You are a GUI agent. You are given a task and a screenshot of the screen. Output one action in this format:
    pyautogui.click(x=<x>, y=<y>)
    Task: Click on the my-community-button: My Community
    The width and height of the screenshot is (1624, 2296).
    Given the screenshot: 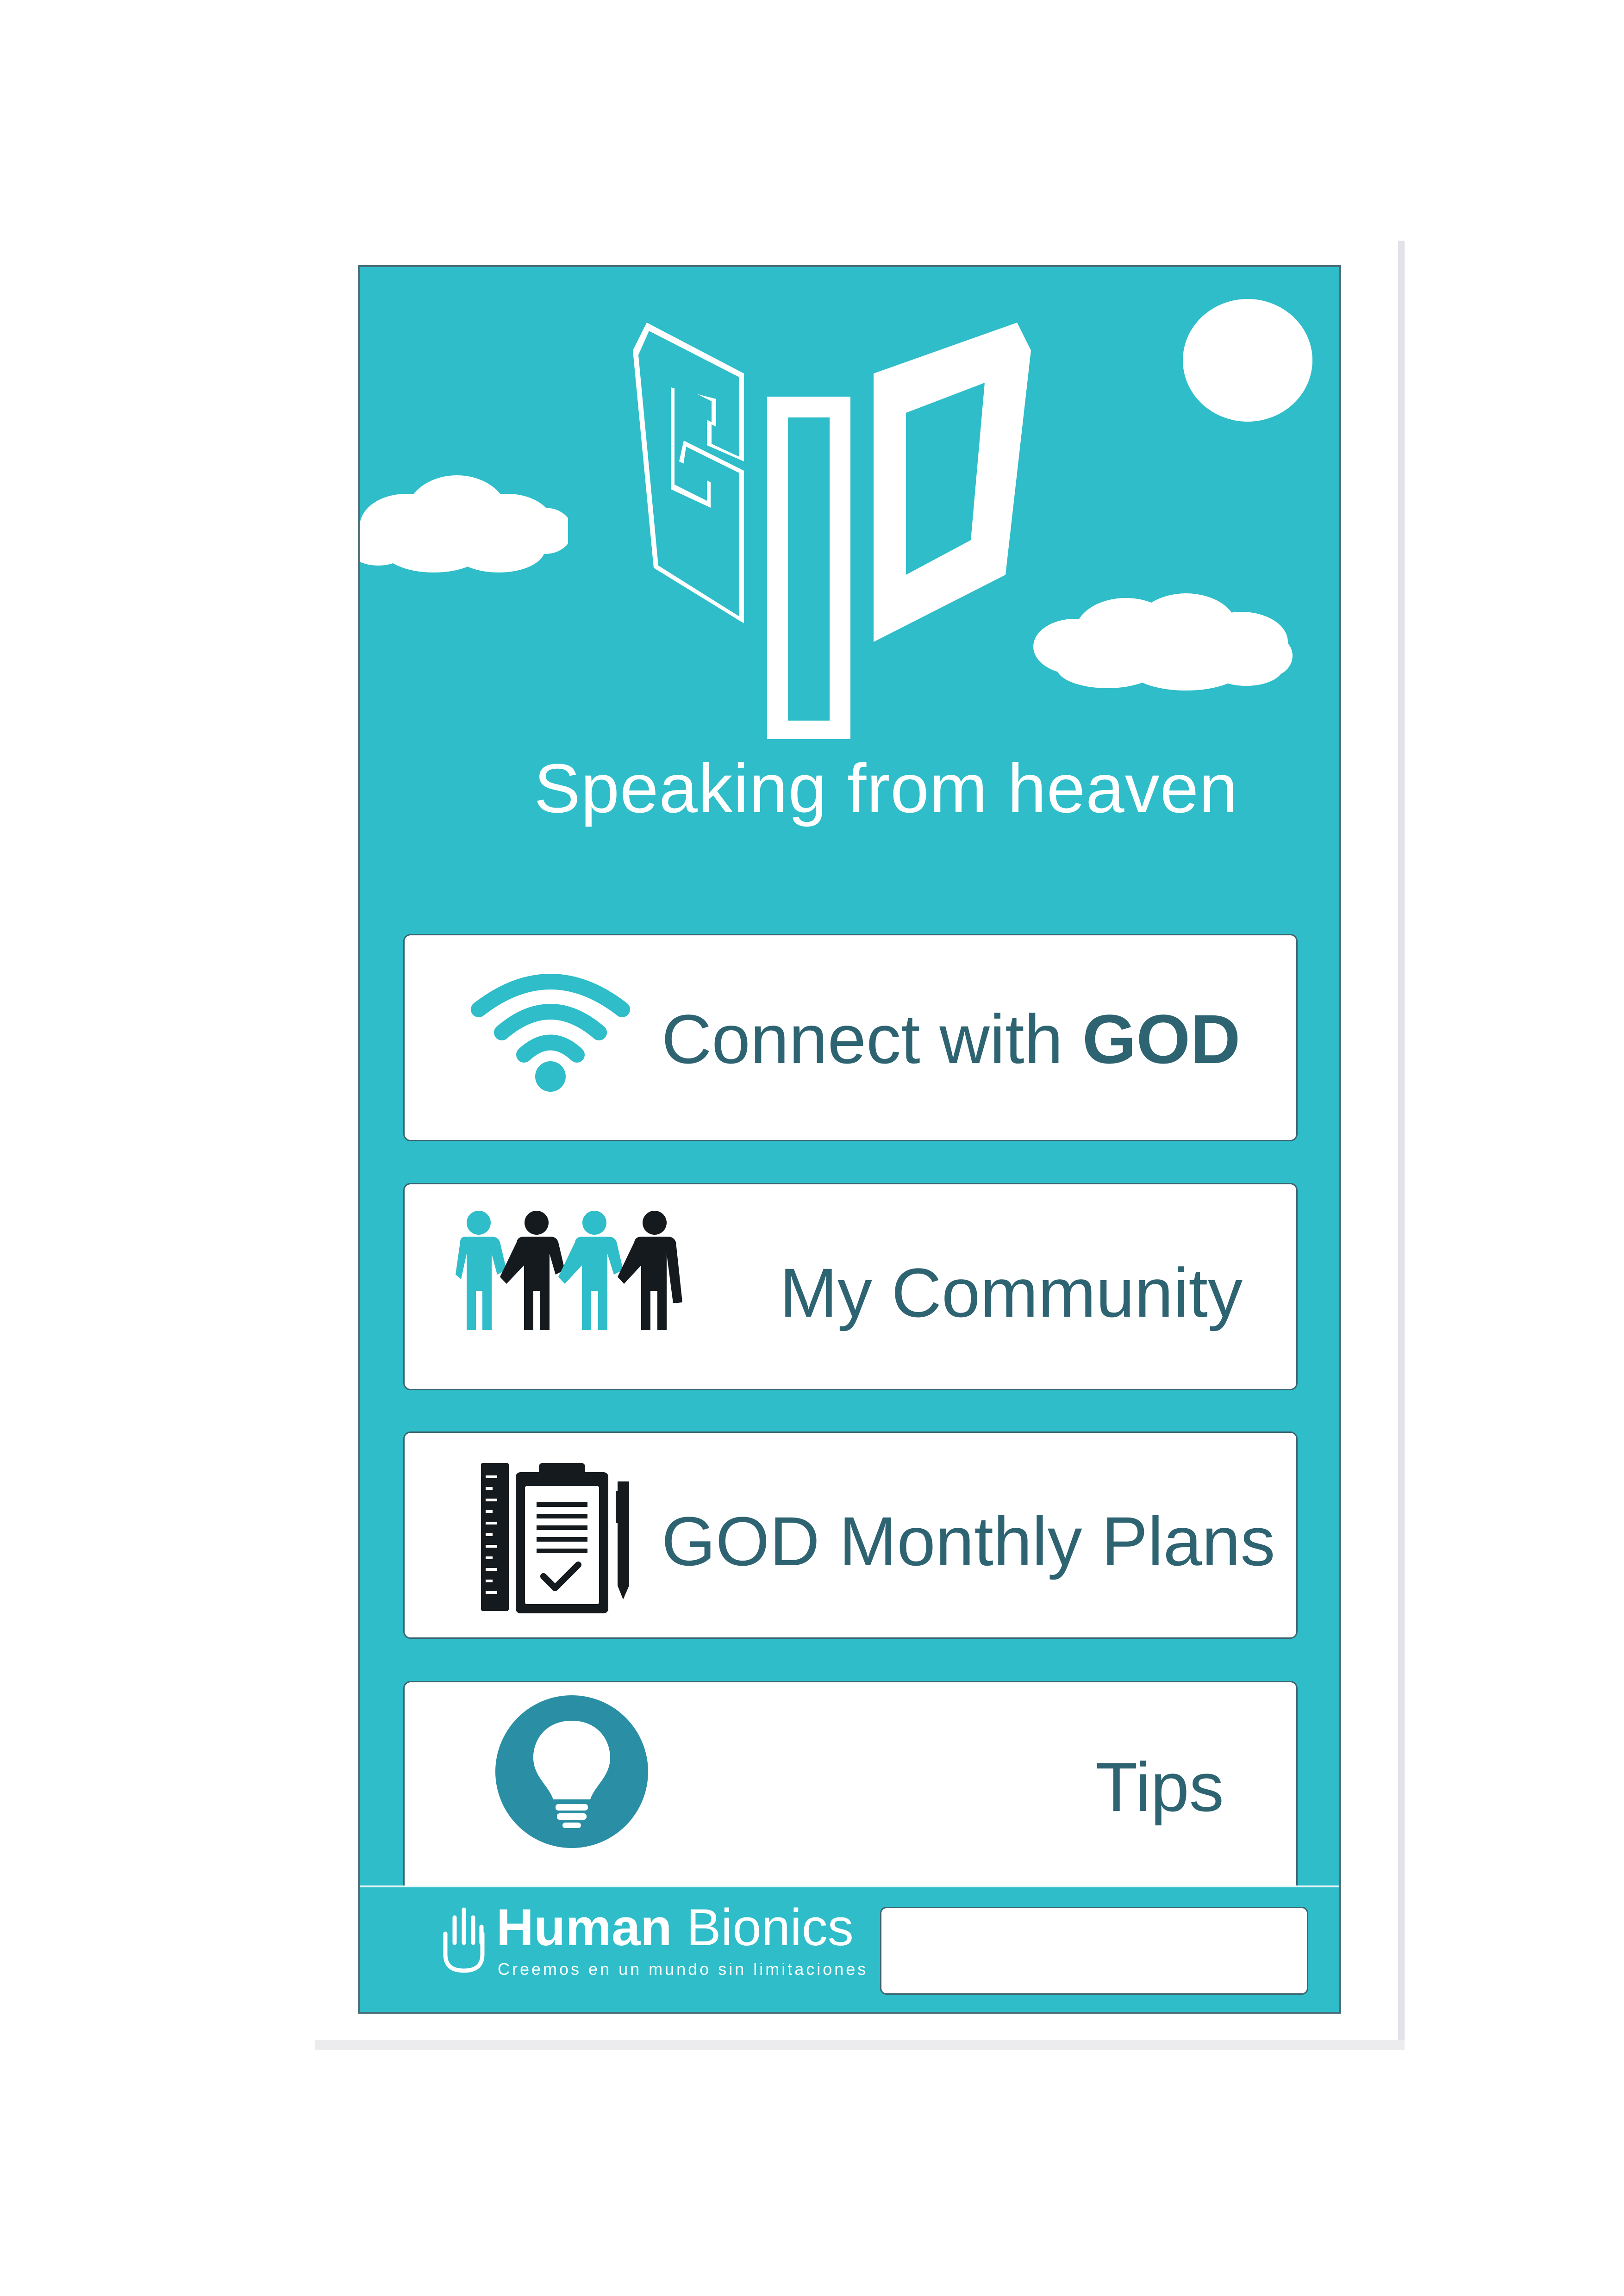 What is the action you would take?
    pyautogui.click(x=850, y=1286)
    